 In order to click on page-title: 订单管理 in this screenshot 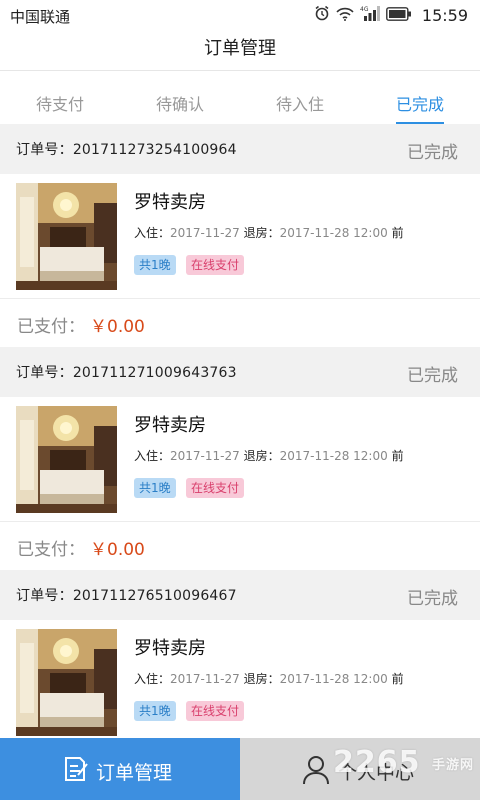, I will do `click(240, 48)`.